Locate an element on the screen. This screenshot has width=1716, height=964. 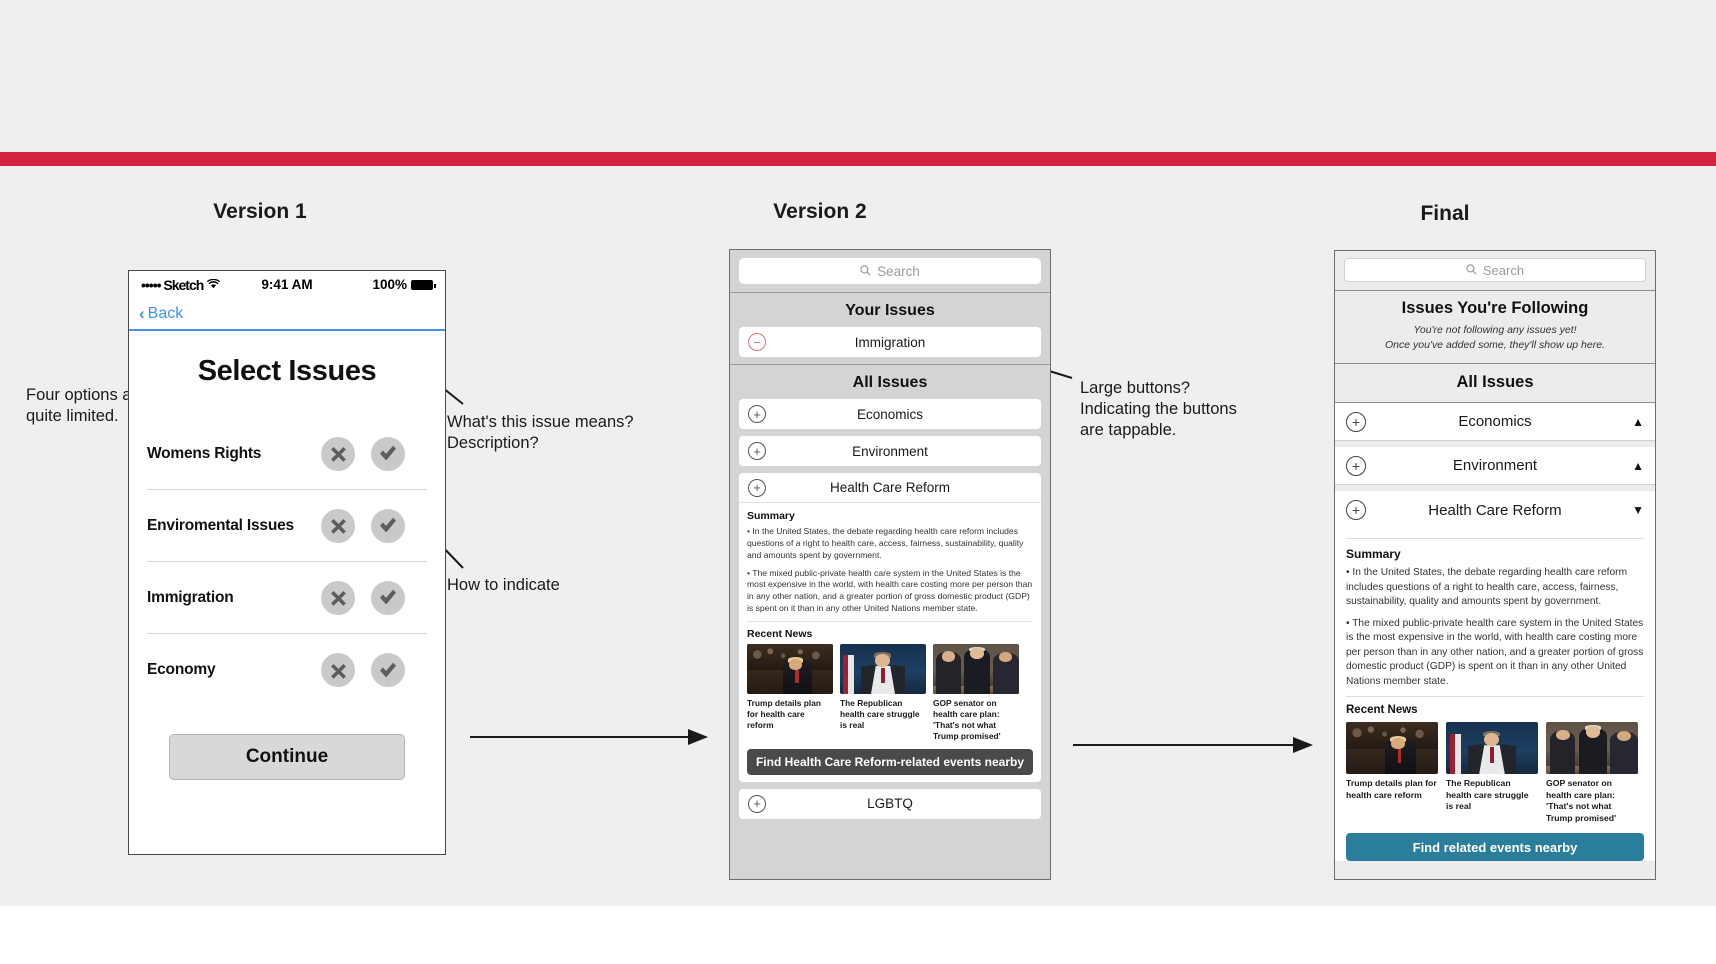
trump-podium-photo is located at coordinates (1392, 748).